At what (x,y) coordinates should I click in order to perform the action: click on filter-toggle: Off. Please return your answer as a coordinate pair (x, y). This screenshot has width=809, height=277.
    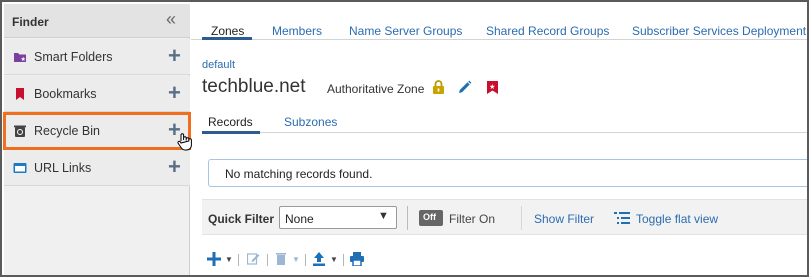
    Looking at the image, I should click on (431, 218).